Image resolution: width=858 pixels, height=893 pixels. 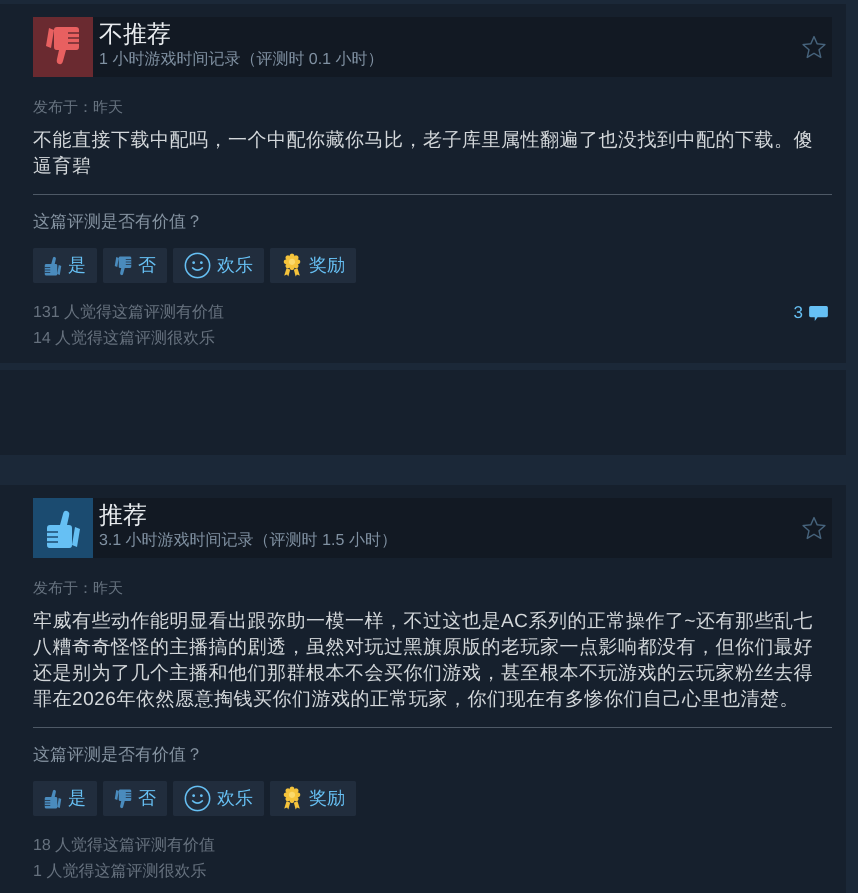 I want to click on comments-link: 3, so click(x=811, y=313).